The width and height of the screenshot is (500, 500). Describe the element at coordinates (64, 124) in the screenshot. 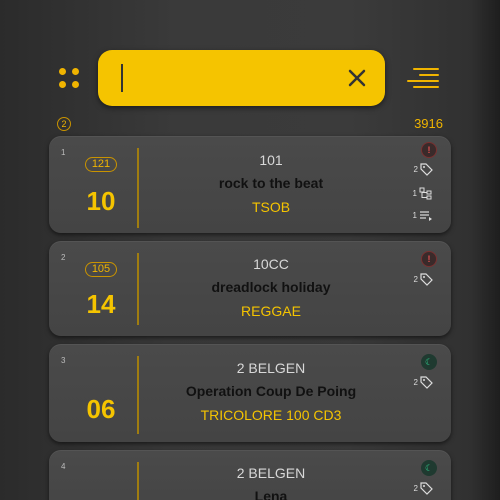

I see `page-badge: 2` at that location.